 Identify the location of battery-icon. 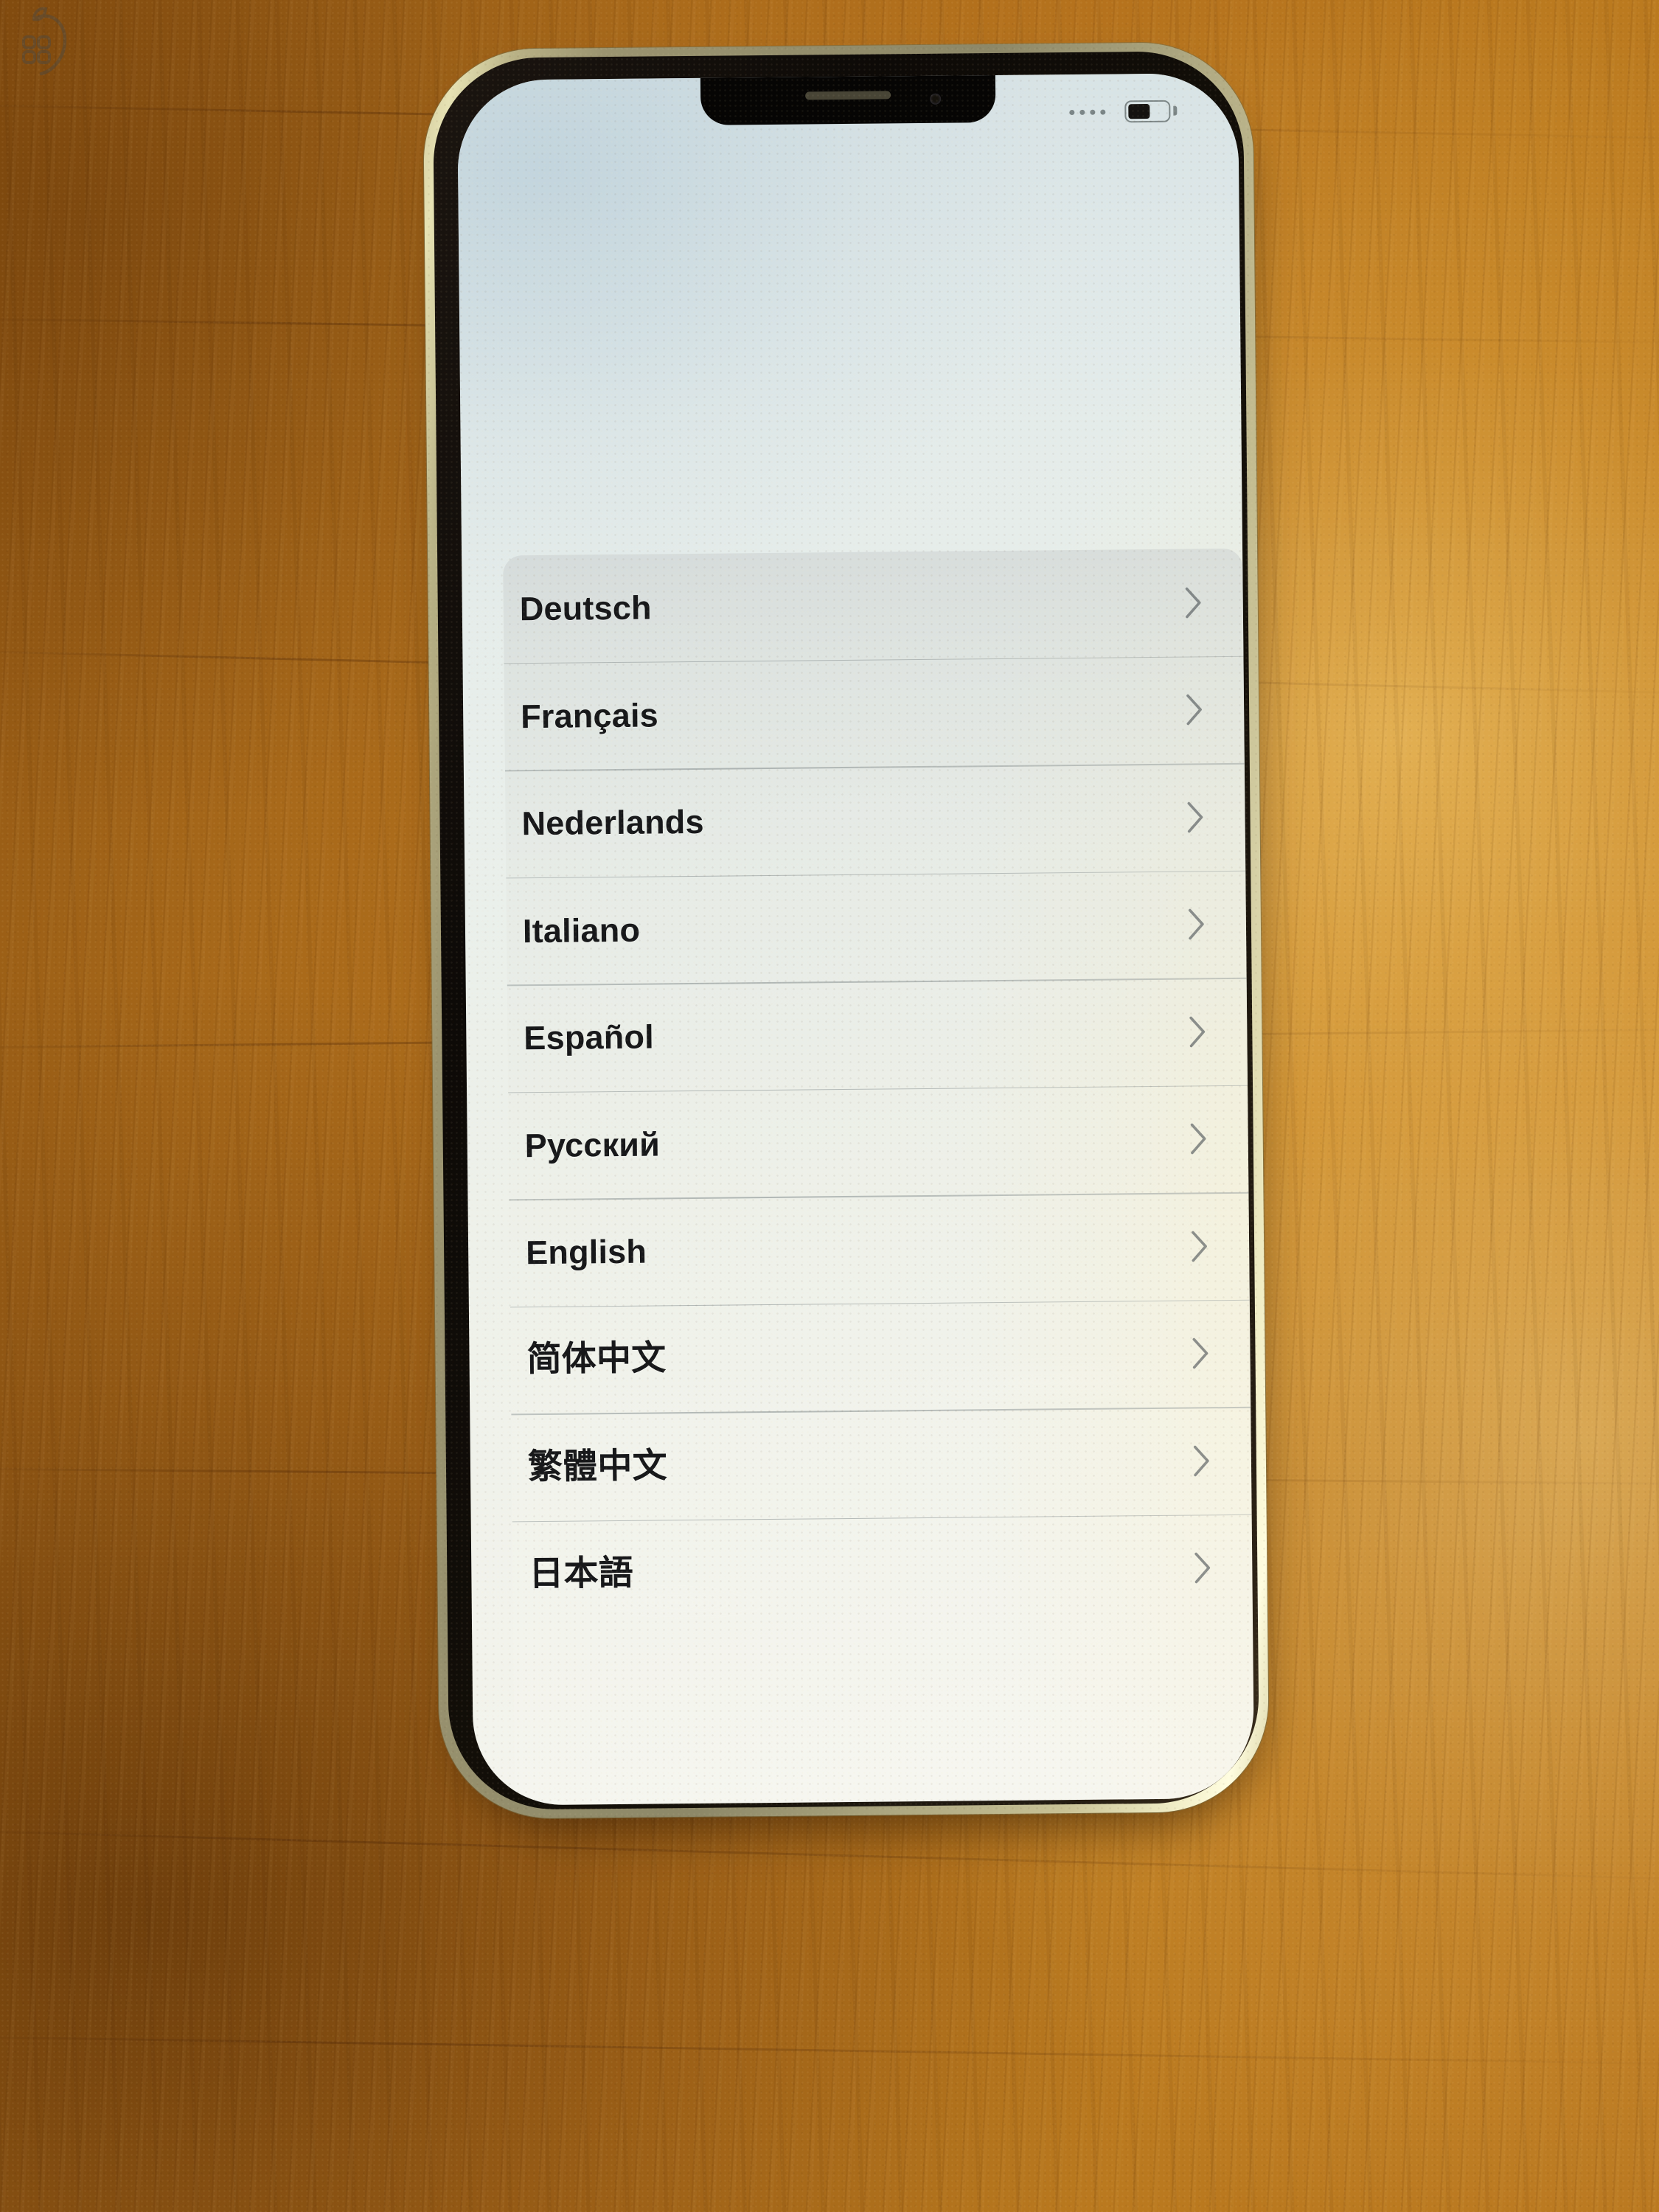
(1147, 111).